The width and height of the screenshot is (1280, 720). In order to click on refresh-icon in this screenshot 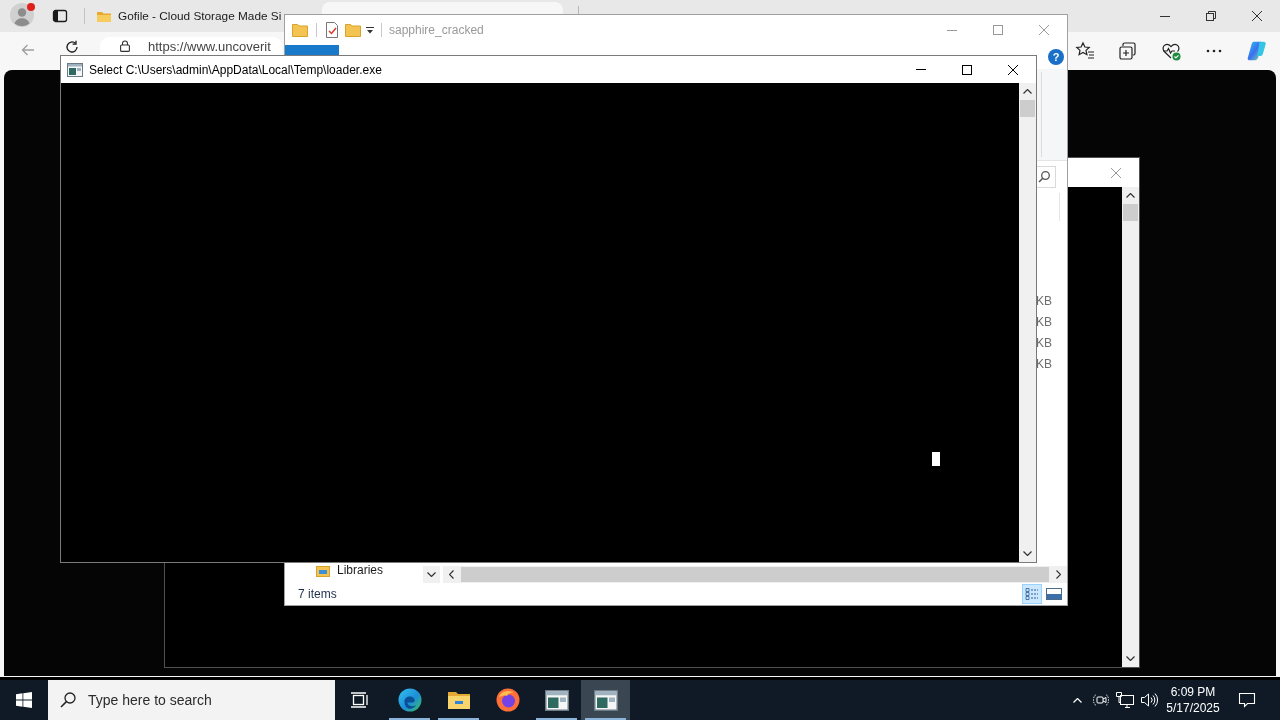, I will do `click(72, 47)`.